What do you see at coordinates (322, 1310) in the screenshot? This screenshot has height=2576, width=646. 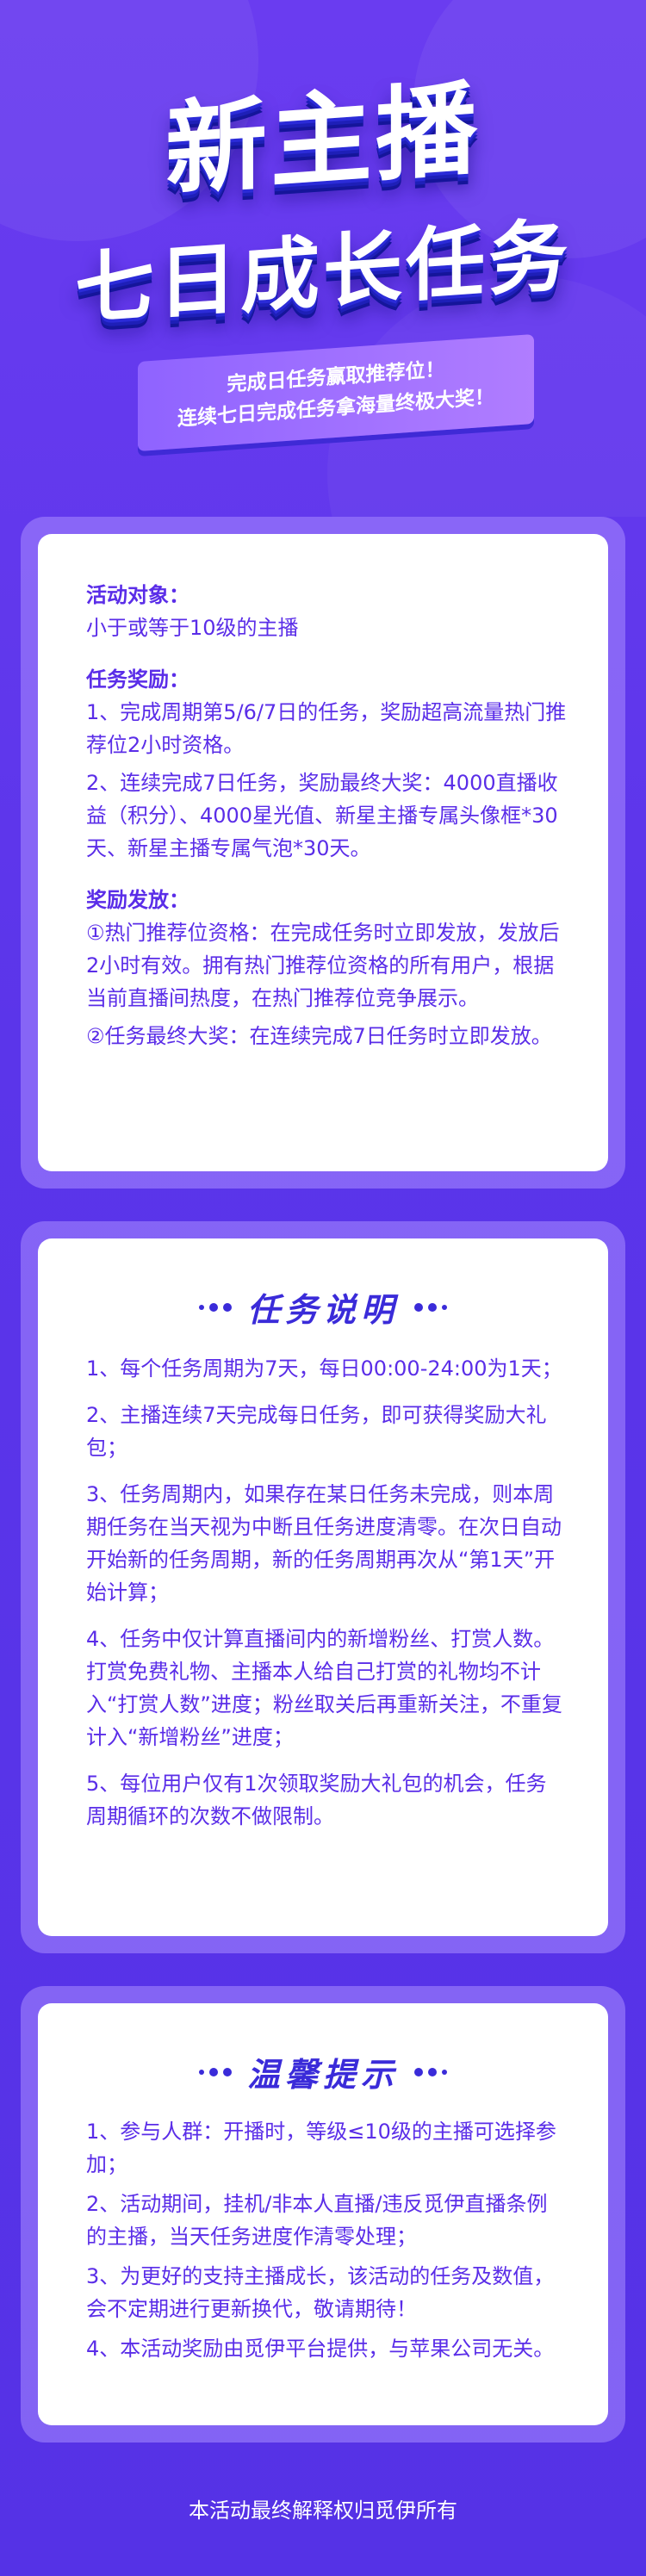 I see `task-description-title: 任务说明` at bounding box center [322, 1310].